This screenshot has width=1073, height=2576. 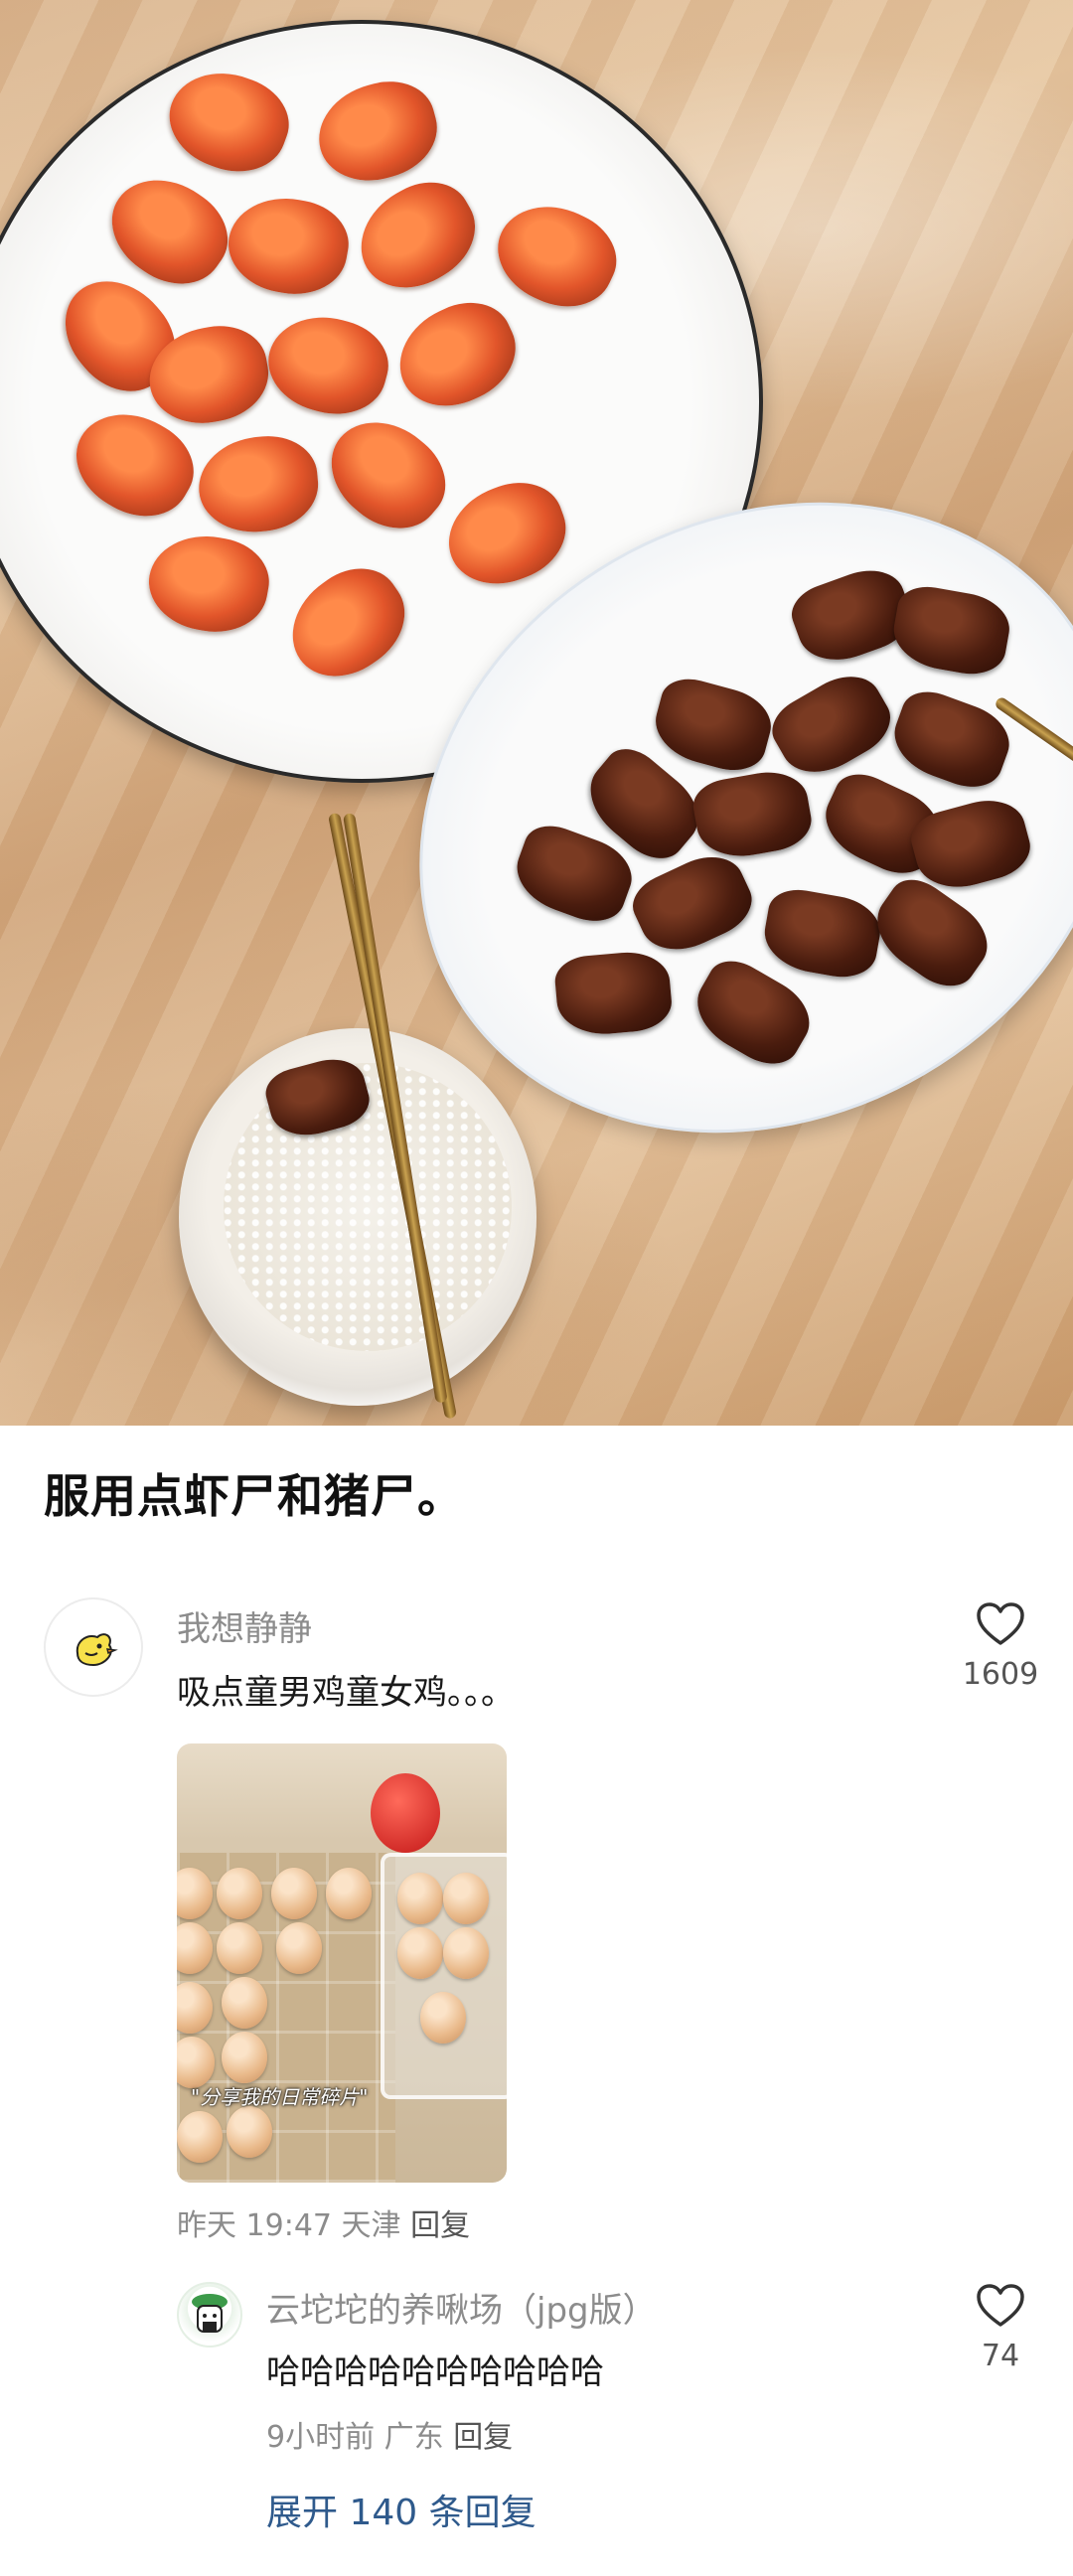 What do you see at coordinates (321, 2437) in the screenshot?
I see `reply-time: 9小时前` at bounding box center [321, 2437].